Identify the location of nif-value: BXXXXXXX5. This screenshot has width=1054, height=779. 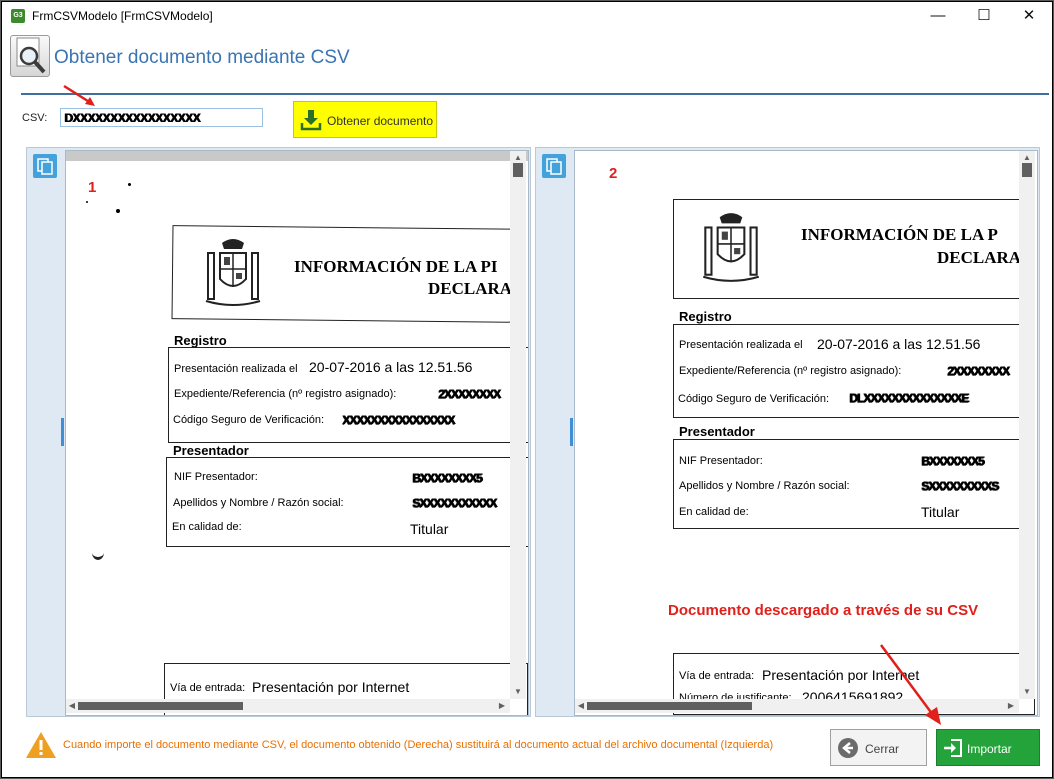
(952, 461).